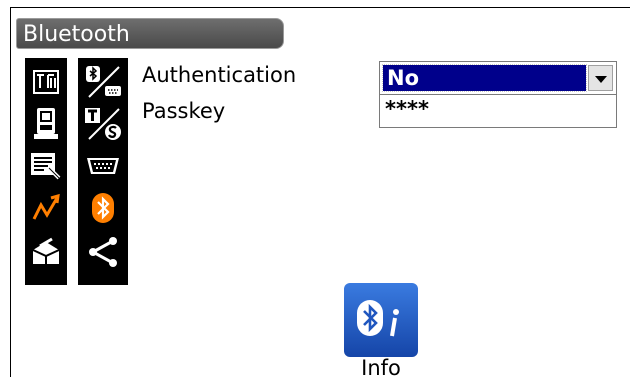 The image size is (630, 380). I want to click on t-s-icon, so click(103, 124).